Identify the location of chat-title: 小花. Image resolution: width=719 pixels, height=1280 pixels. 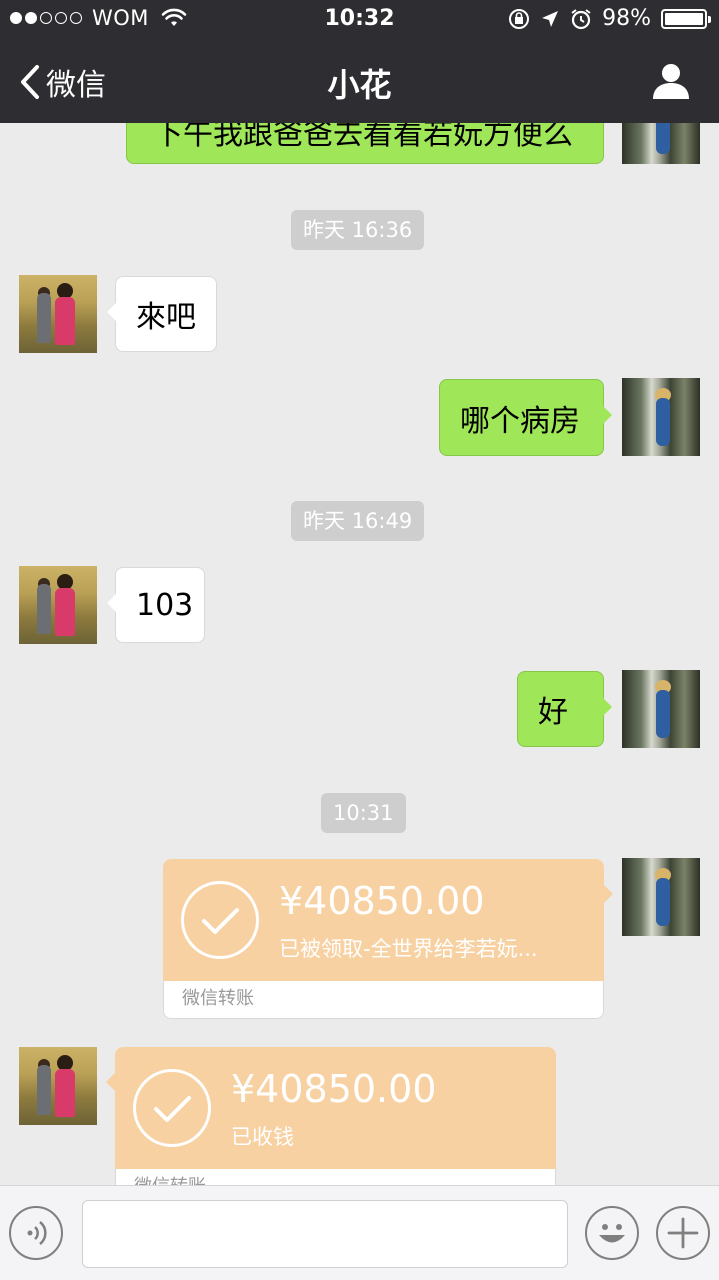
(359, 85).